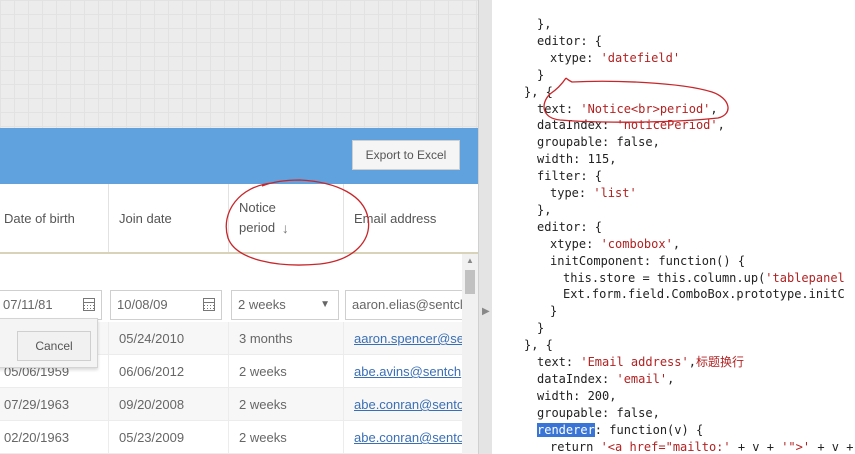 Image resolution: width=855 pixels, height=454 pixels. I want to click on code-text: filter: {, so click(570, 176).